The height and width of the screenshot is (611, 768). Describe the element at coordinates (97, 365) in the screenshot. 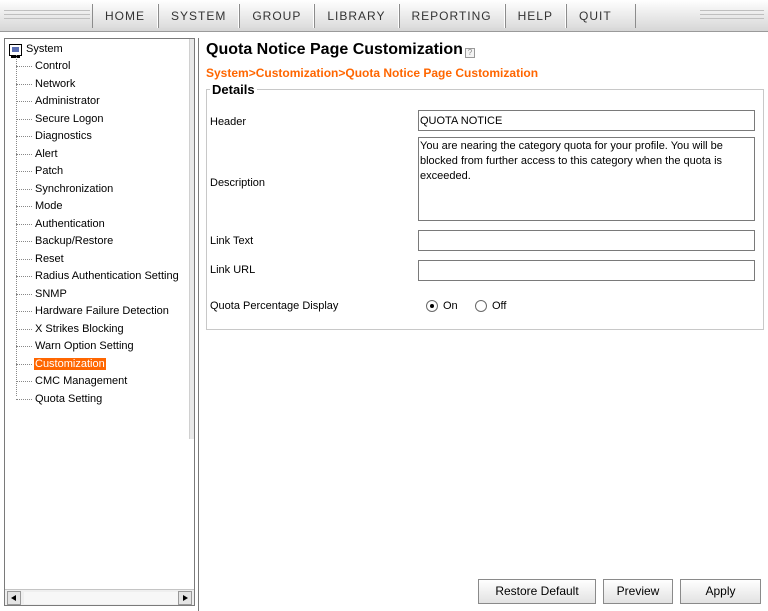

I see `tree-item-customization: Customization` at that location.